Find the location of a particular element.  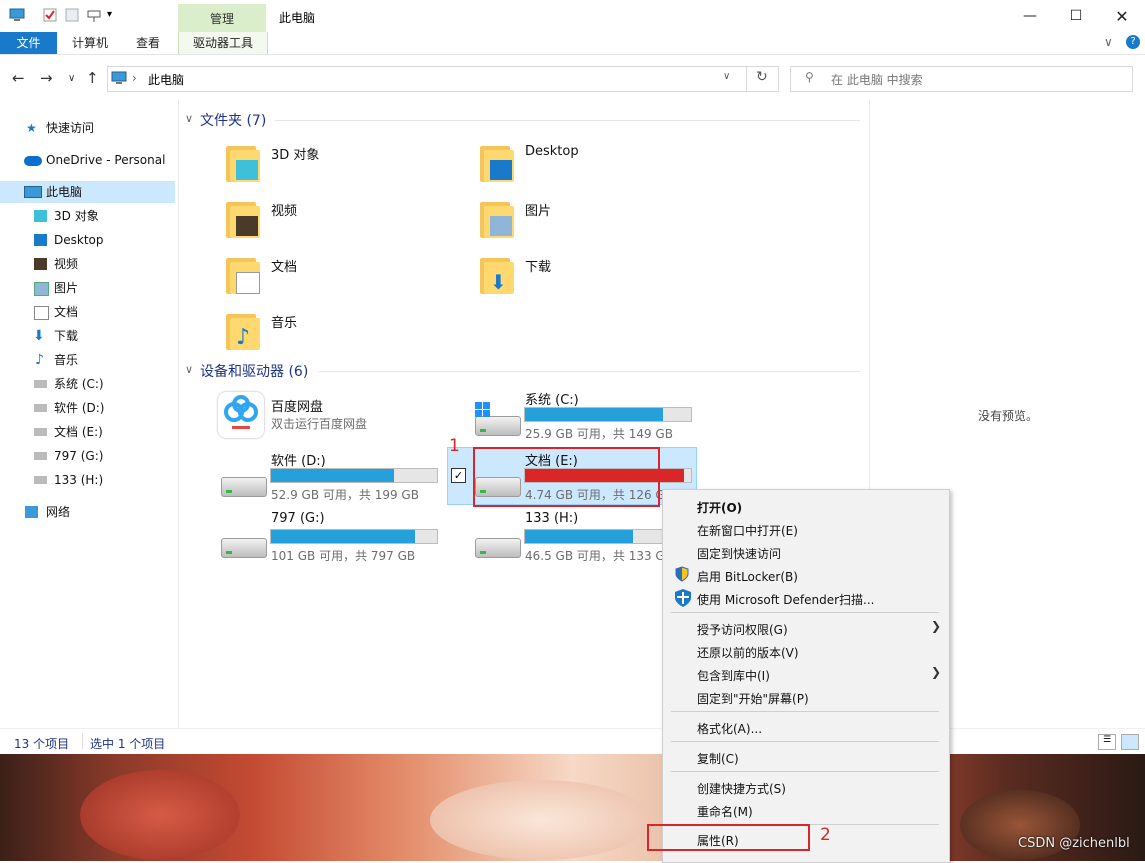

folders-heading: 文件夹 (7) is located at coordinates (233, 120).